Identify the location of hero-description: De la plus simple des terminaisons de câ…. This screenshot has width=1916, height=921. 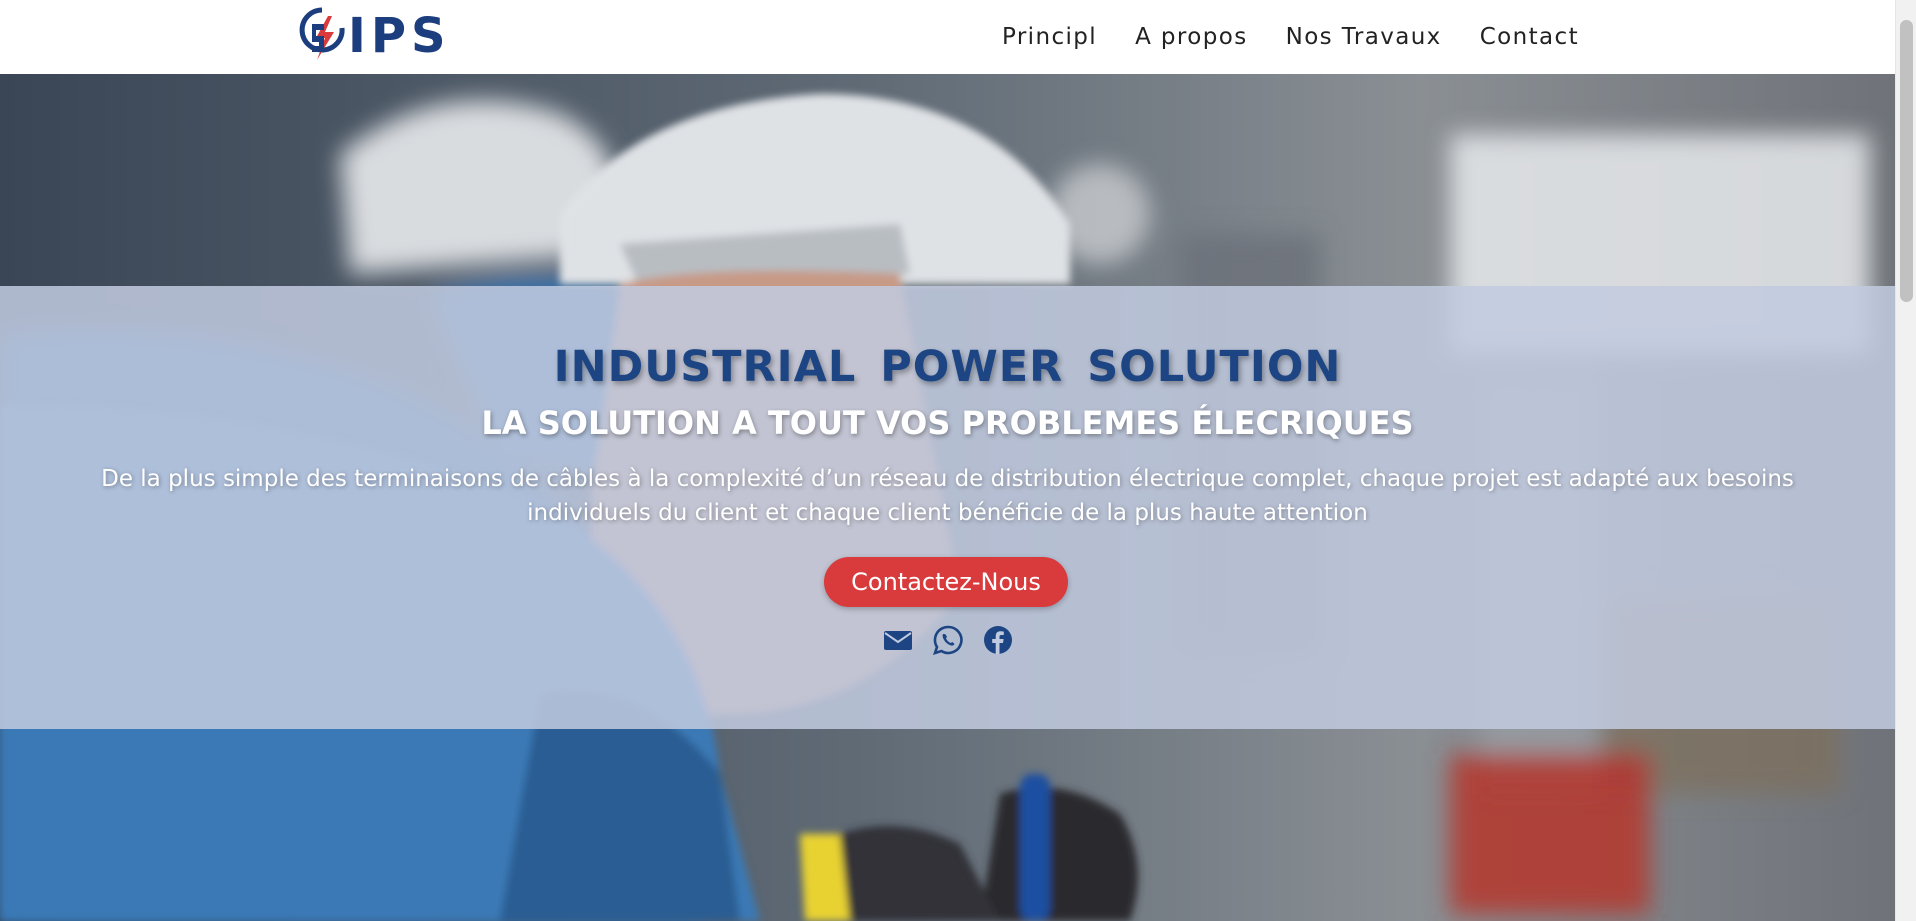
(947, 496).